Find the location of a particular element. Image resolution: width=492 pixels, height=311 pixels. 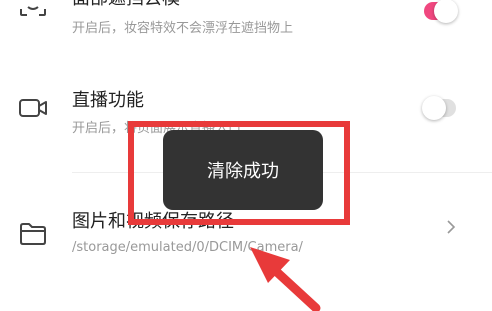

face-frame-icon is located at coordinates (33, 11).